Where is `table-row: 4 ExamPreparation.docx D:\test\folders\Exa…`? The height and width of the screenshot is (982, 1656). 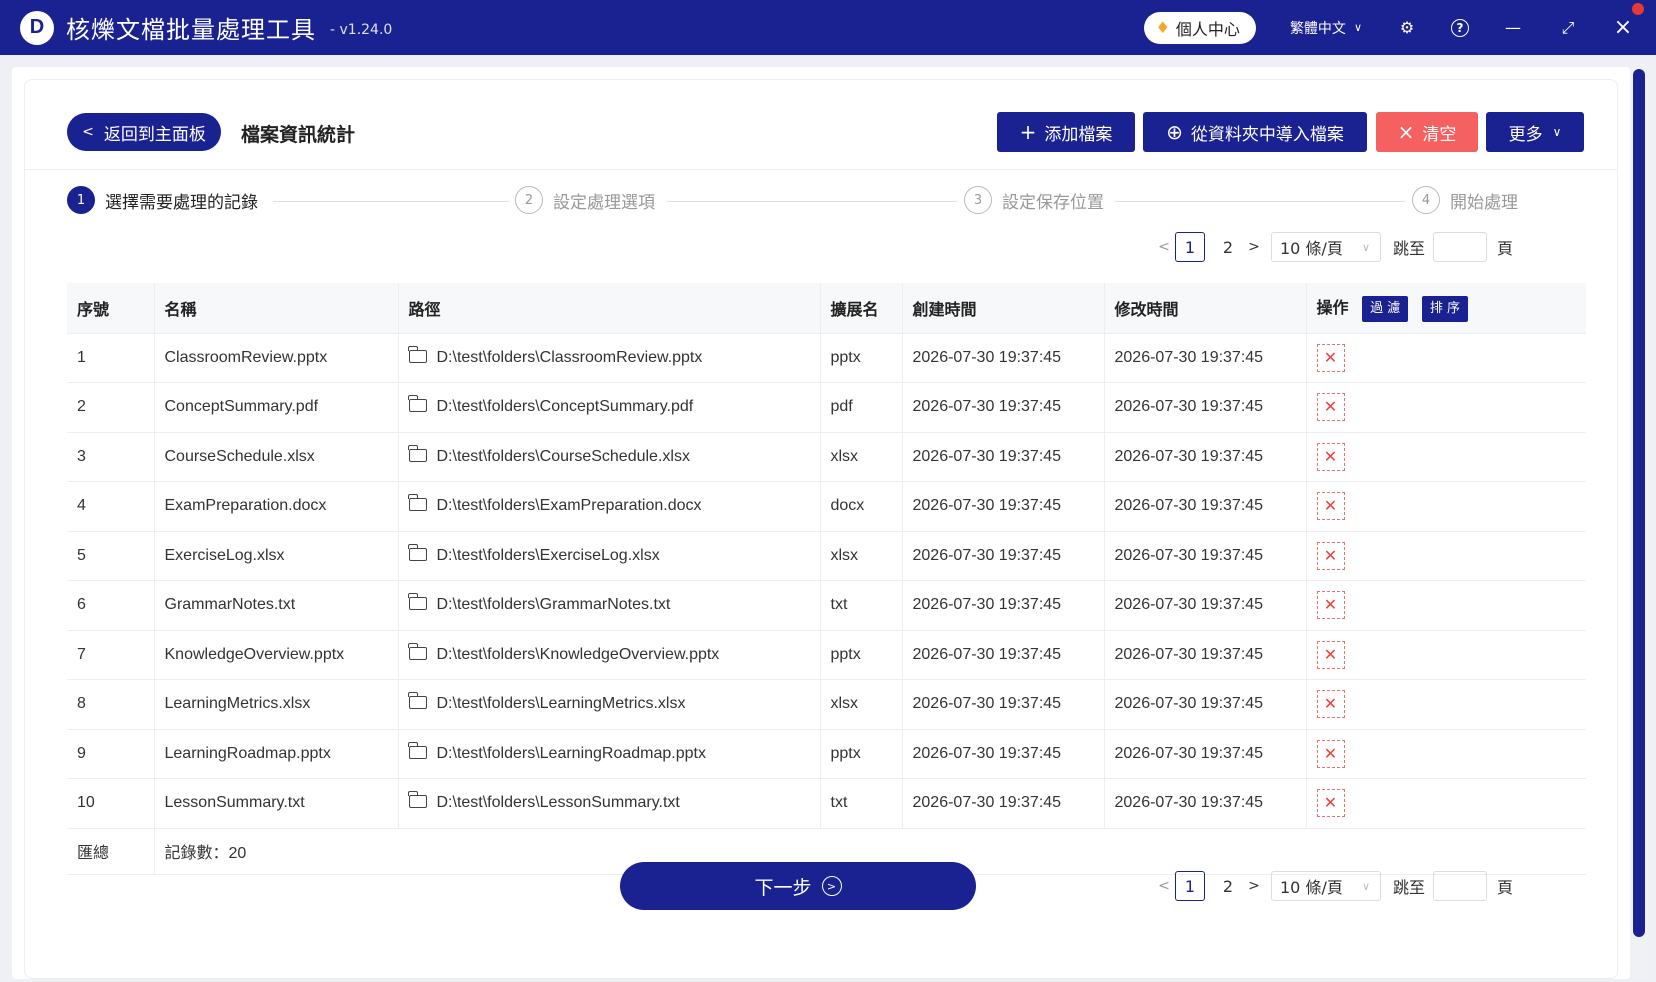 table-row: 4 ExamPreparation.docx D:\test\folders\Exa… is located at coordinates (826, 506).